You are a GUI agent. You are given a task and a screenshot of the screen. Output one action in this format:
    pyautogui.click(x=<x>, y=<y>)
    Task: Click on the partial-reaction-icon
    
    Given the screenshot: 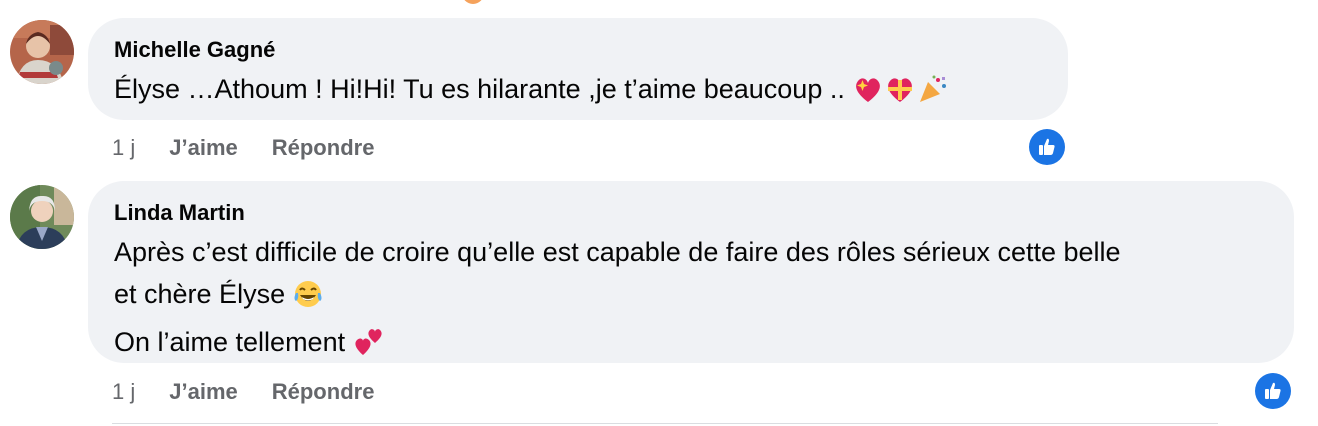 What is the action you would take?
    pyautogui.click(x=473, y=2)
    